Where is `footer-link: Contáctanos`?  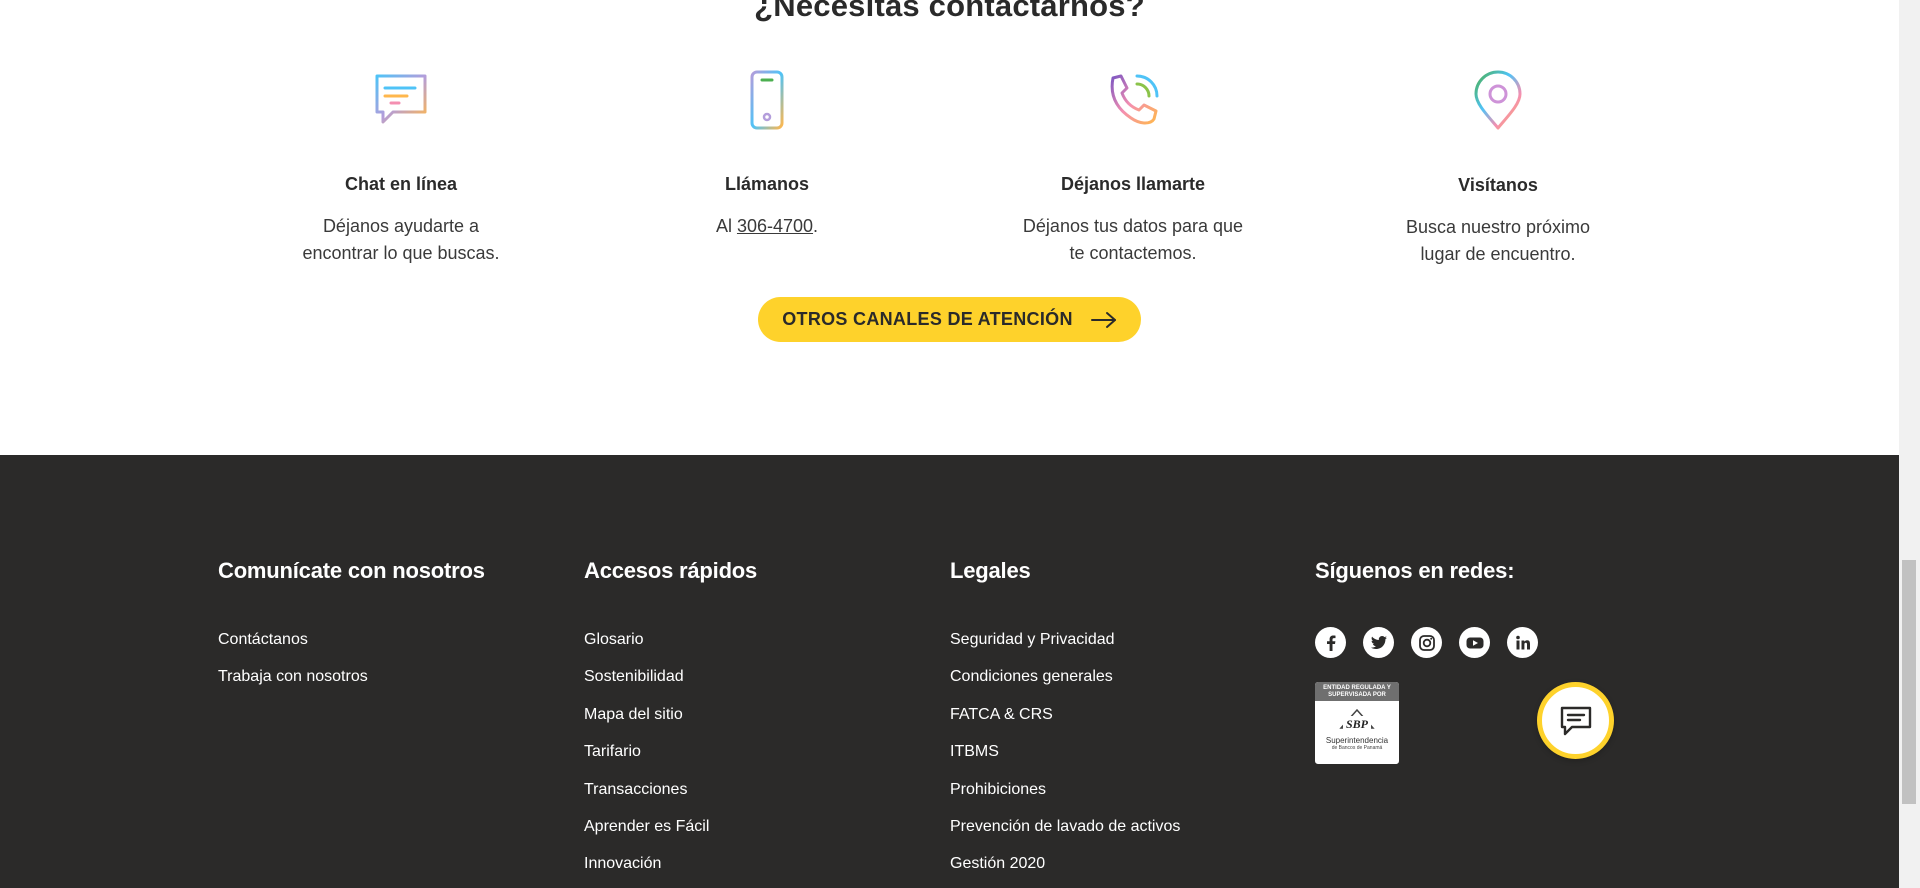
footer-link: Contáctanos is located at coordinates (351, 639).